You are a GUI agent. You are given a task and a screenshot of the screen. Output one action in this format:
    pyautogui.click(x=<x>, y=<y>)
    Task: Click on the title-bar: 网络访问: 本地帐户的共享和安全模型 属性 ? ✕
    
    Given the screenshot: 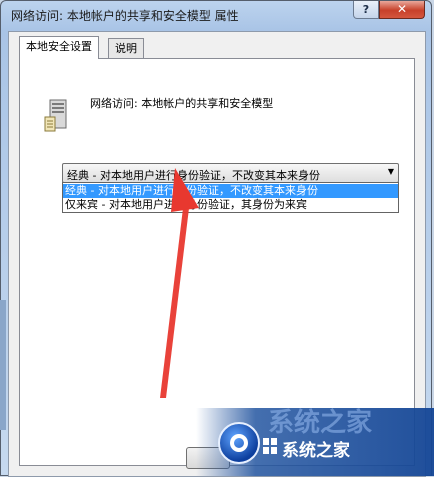 What is the action you would take?
    pyautogui.click(x=216, y=15)
    